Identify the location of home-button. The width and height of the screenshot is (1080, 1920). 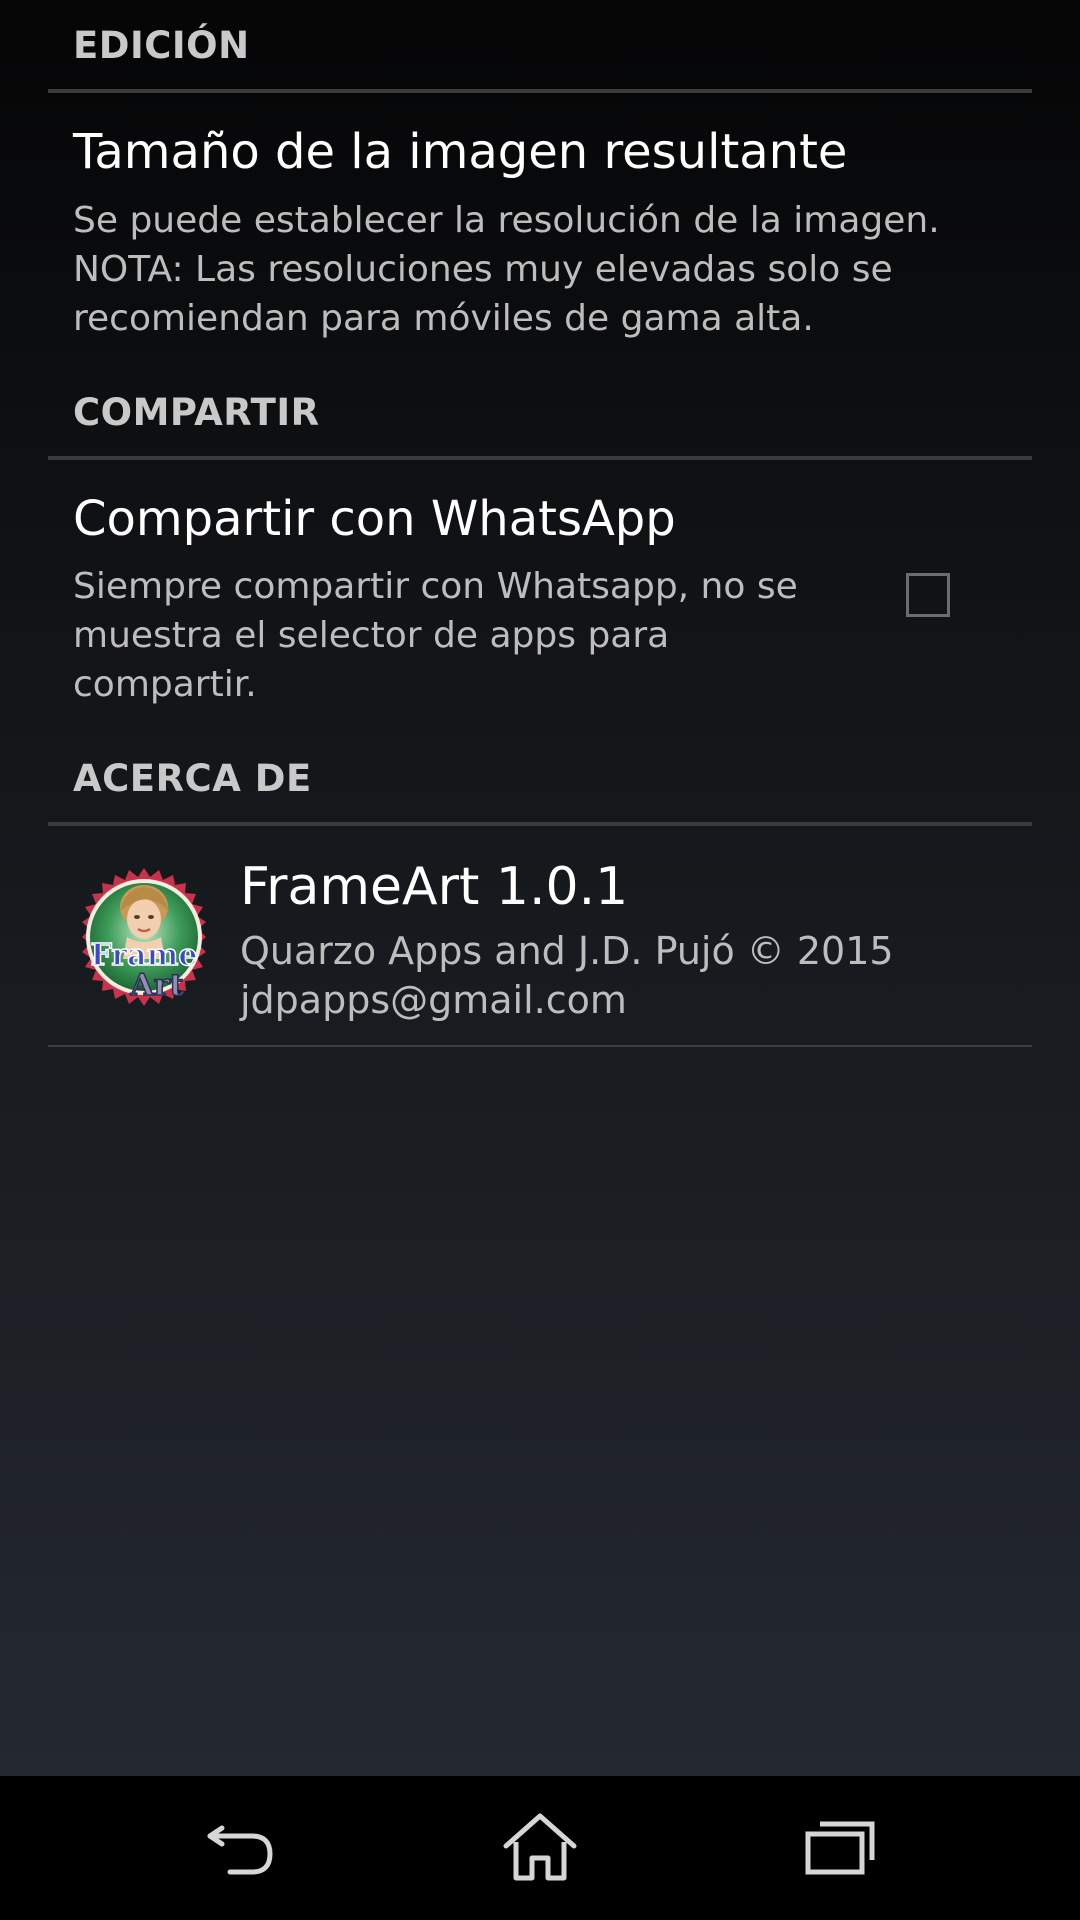
(540, 1848).